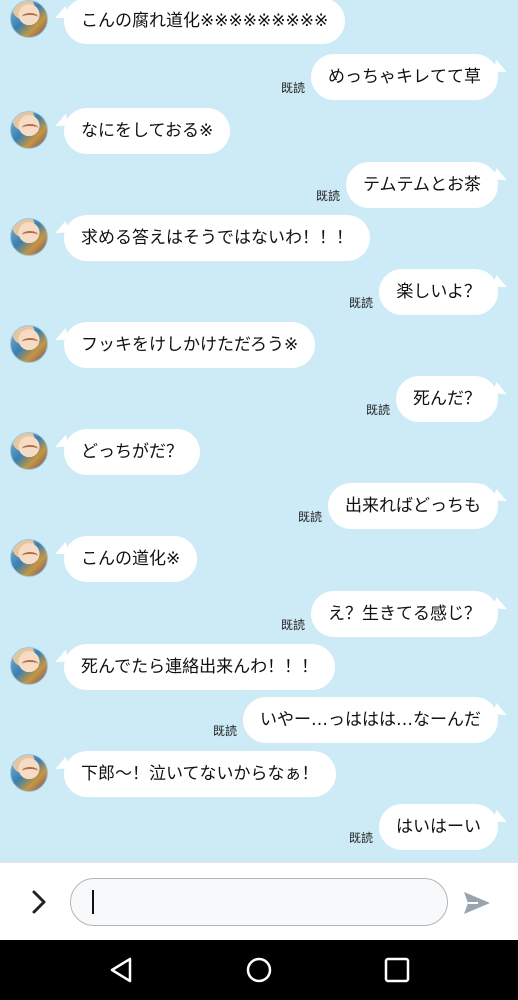 Image resolution: width=518 pixels, height=1000 pixels. What do you see at coordinates (422, 185) in the screenshot?
I see `message-bubble-outgoing: テムテムとお茶` at bounding box center [422, 185].